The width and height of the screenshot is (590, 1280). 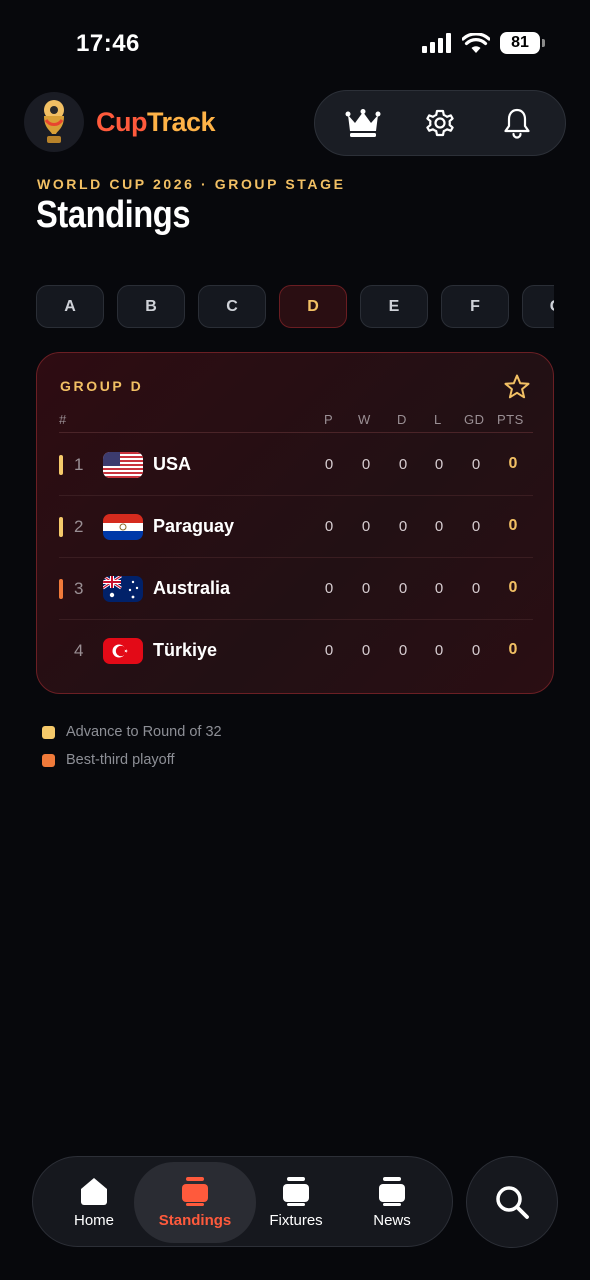 I want to click on group-tabs: A B C D E F G, so click(x=295, y=307).